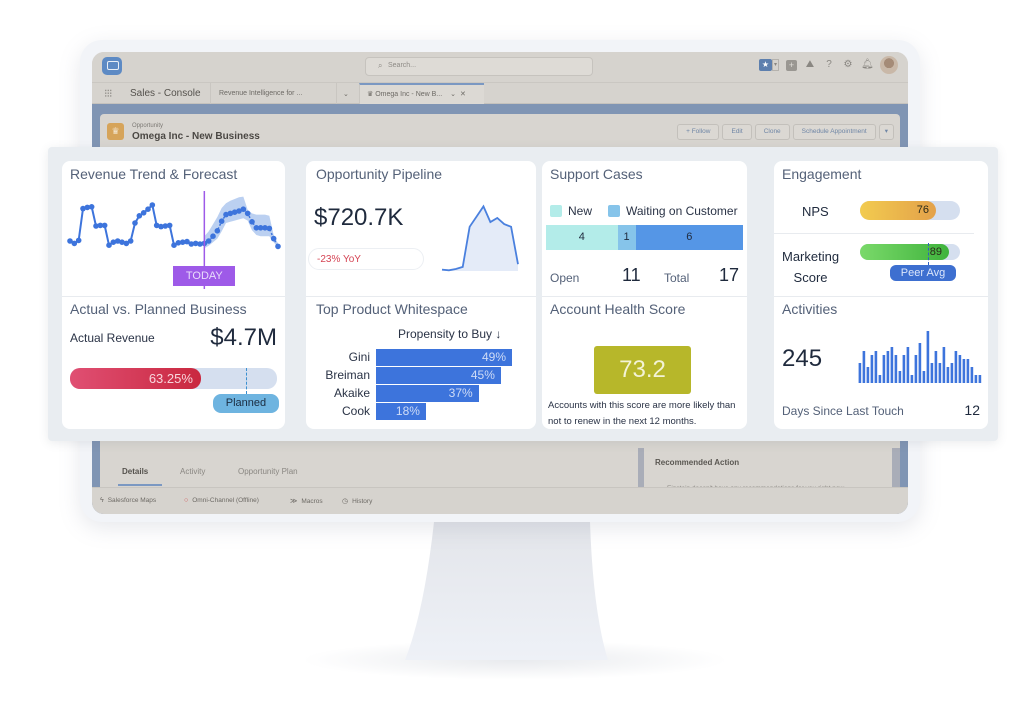 Image resolution: width=1024 pixels, height=705 pixels. What do you see at coordinates (791, 65) in the screenshot?
I see `global-actions-plus-icon: +` at bounding box center [791, 65].